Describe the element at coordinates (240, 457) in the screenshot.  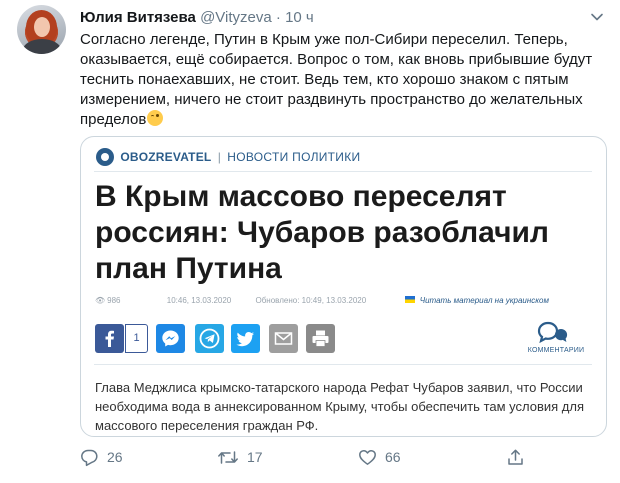
I see `retweet-button: 17` at that location.